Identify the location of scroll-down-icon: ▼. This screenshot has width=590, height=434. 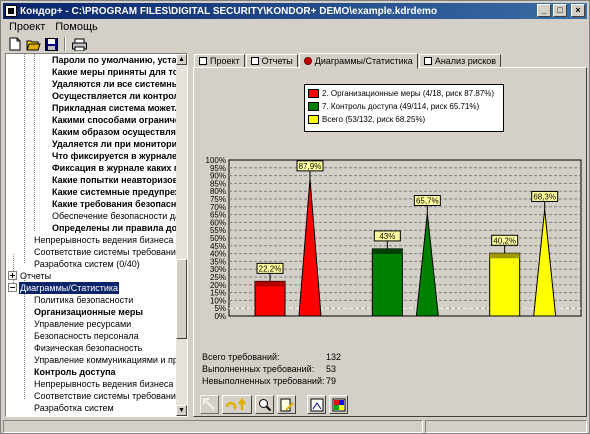
(181, 410).